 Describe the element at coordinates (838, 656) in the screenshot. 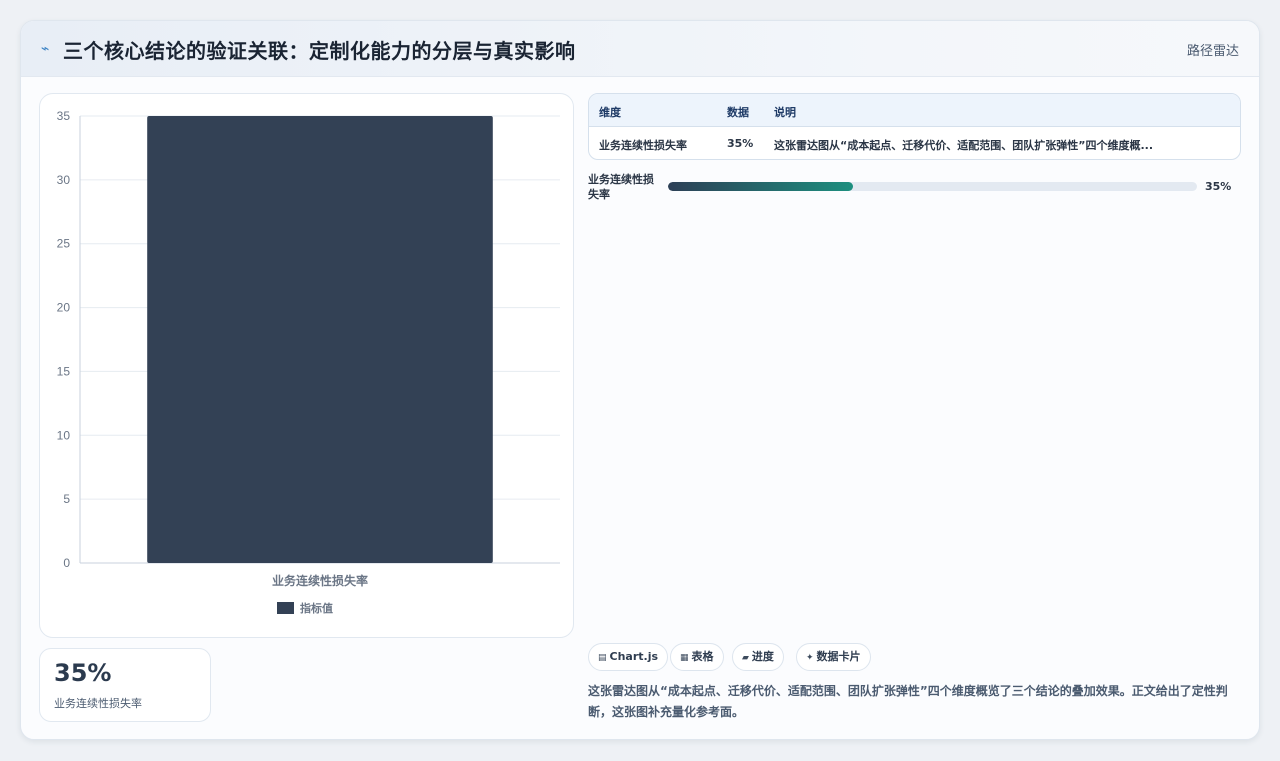

I see `chip-label: 数据卡片` at that location.